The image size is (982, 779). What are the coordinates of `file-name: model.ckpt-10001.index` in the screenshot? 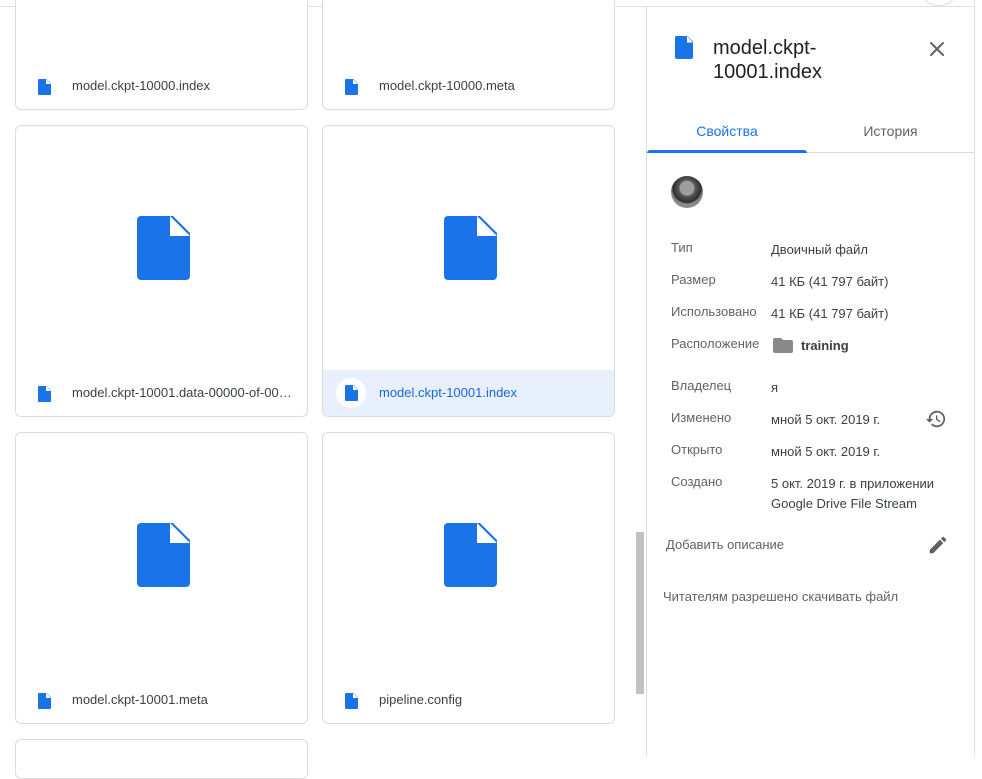 It's located at (448, 392).